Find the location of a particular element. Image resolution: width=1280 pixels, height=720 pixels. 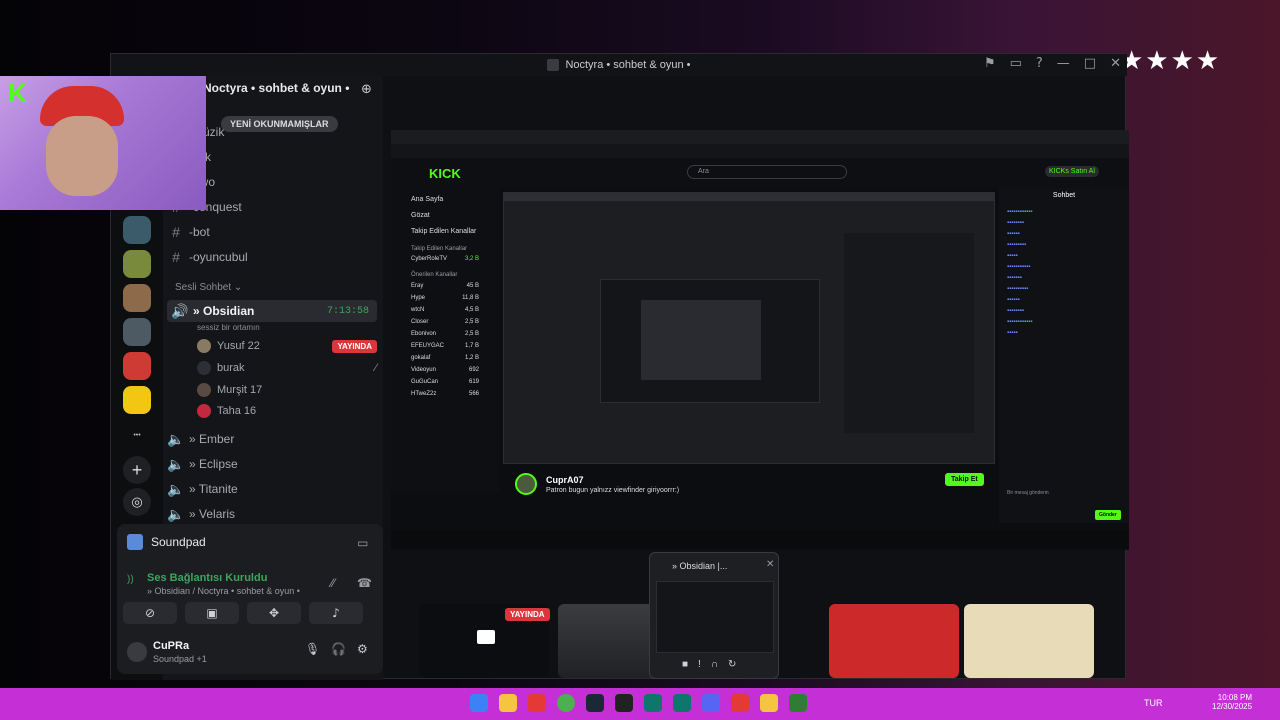

add-member-icon: ⊕ is located at coordinates (366, 89).